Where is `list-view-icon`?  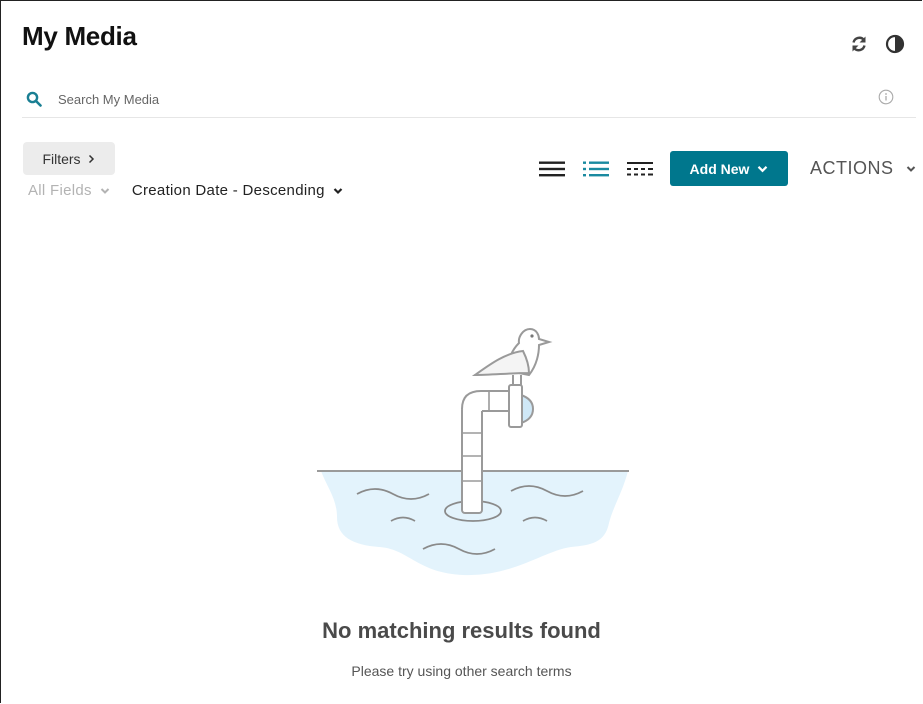 list-view-icon is located at coordinates (596, 169).